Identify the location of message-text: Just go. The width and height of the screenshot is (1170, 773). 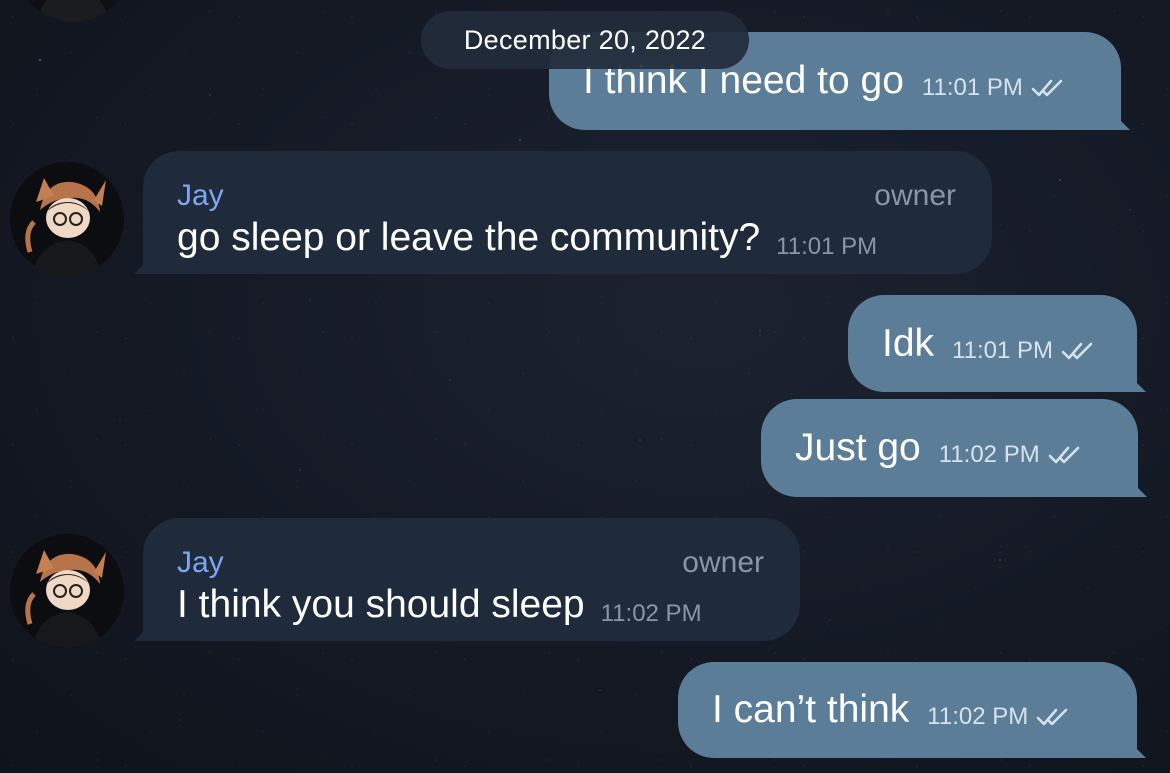
(858, 447).